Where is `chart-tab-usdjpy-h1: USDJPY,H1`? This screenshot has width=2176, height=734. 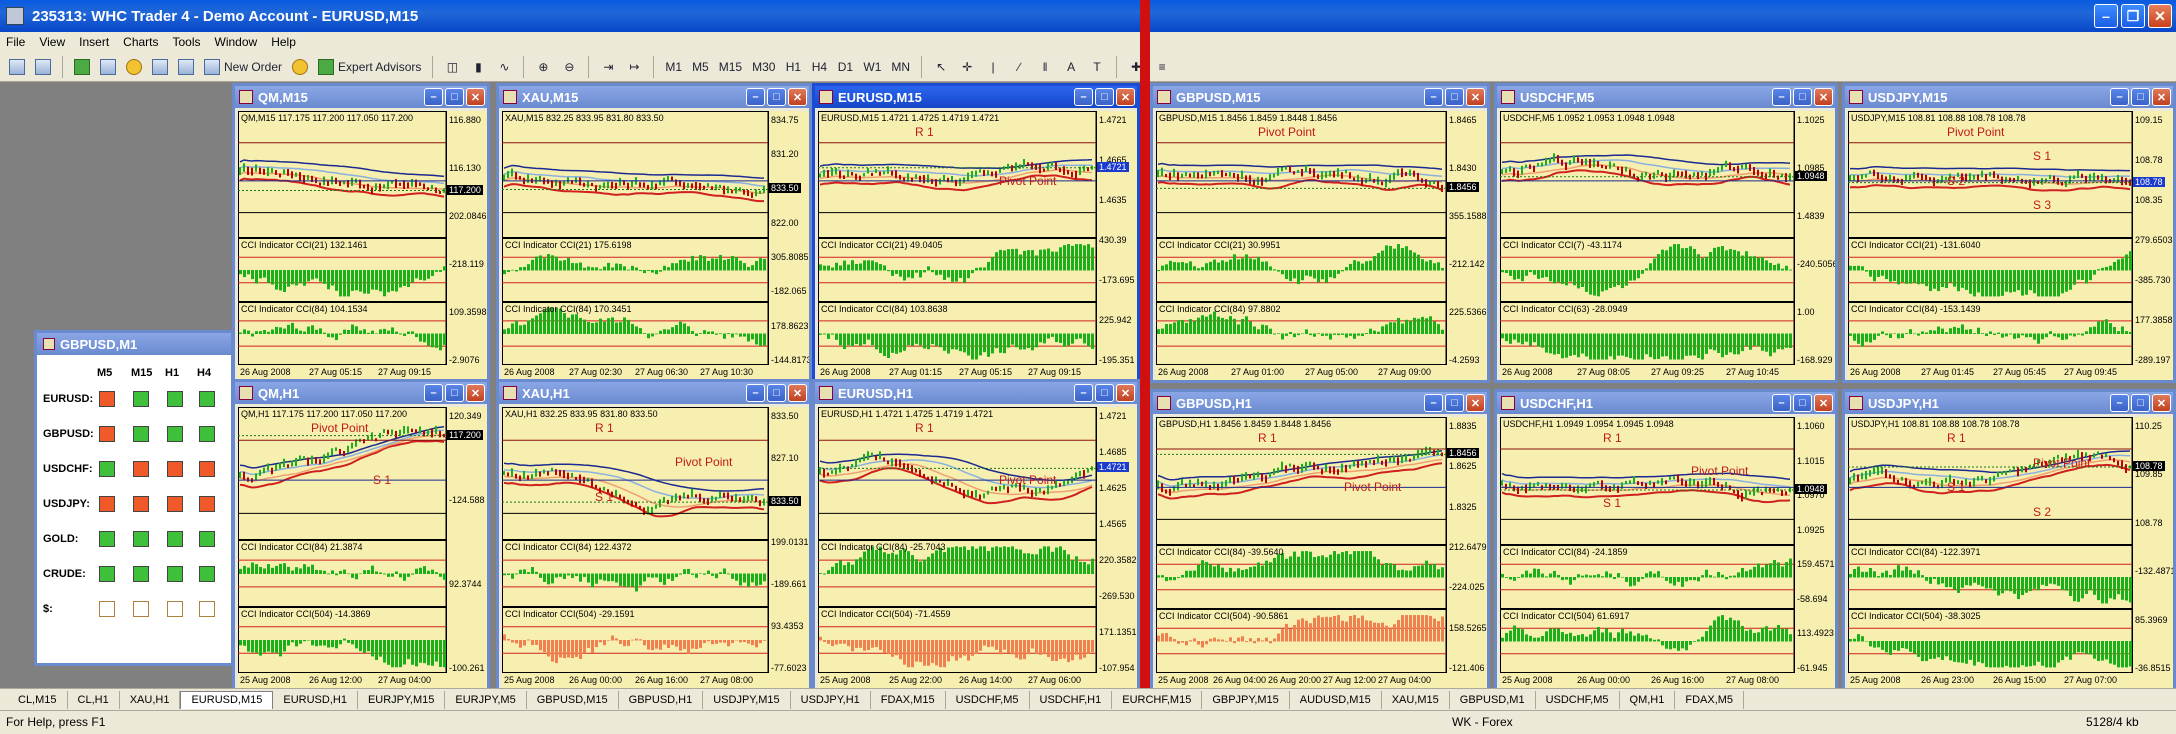
chart-tab-usdjpy-h1: USDJPY,H1 is located at coordinates (831, 699).